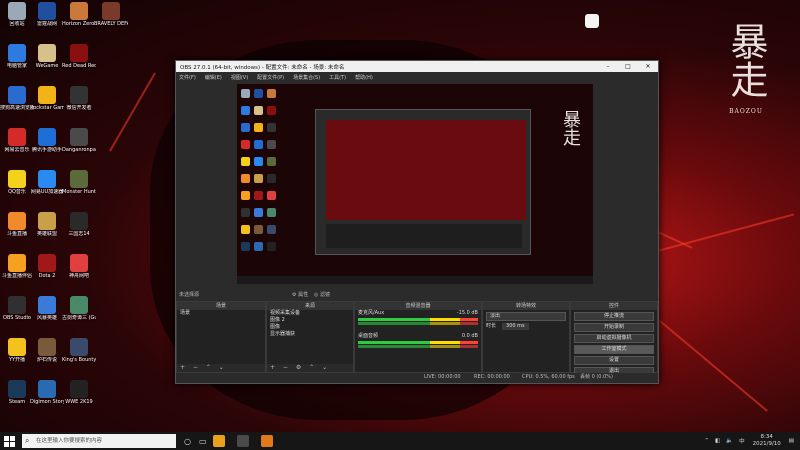  I want to click on minimize-icon: –, so click(608, 66).